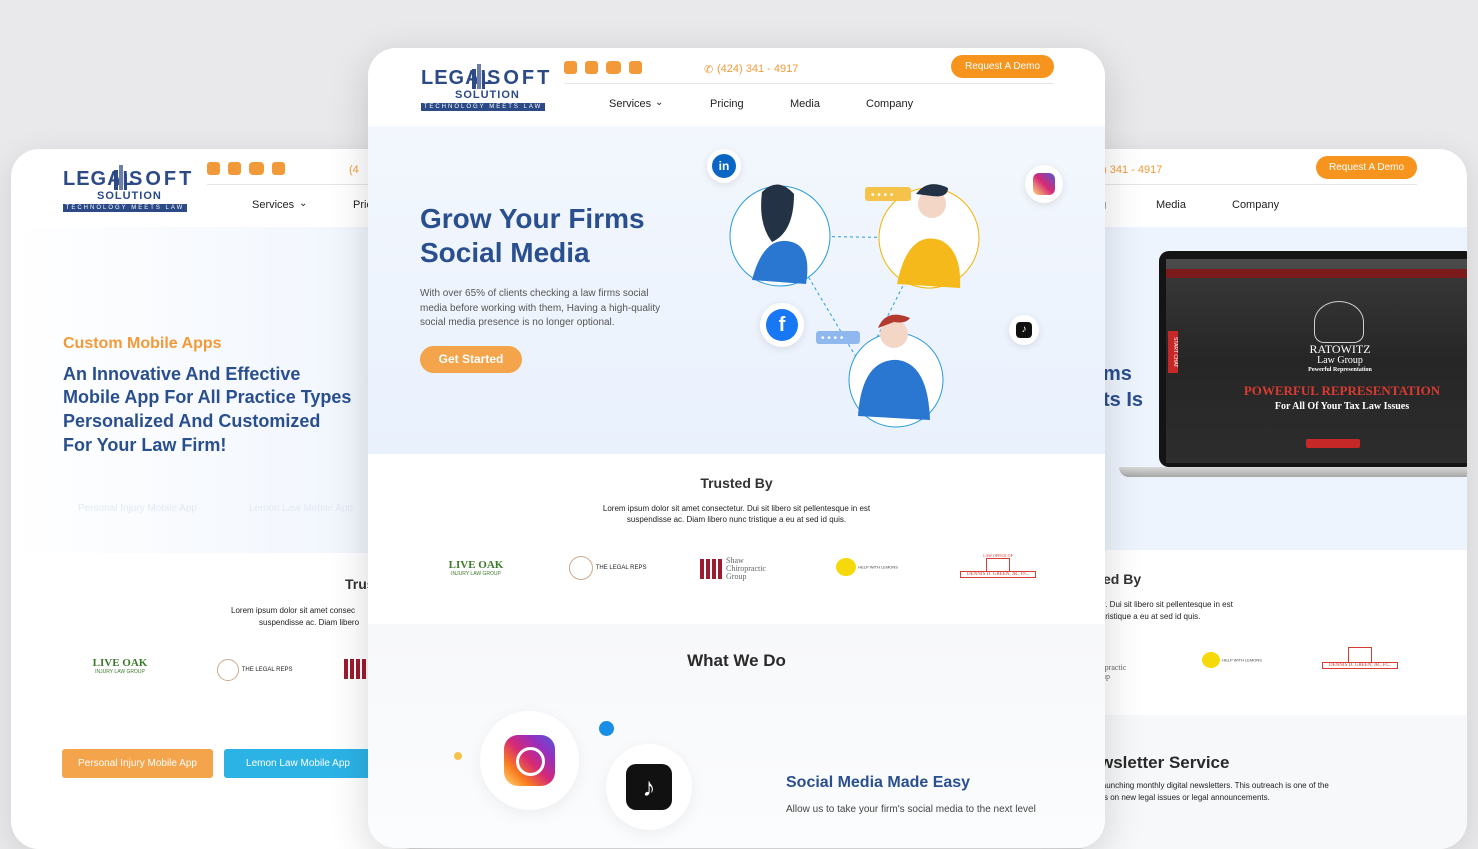  What do you see at coordinates (1122, 579) in the screenshot?
I see `trusted-heading-partial: ed By` at bounding box center [1122, 579].